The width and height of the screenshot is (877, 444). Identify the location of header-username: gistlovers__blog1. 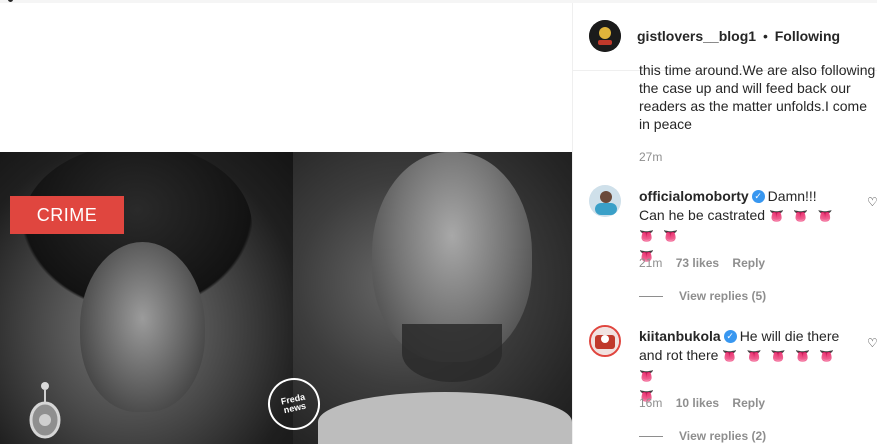
(696, 36).